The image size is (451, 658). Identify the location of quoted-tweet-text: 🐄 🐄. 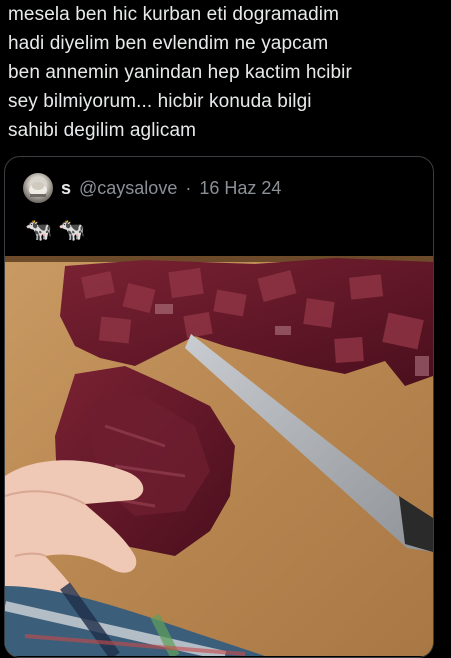
(56, 230).